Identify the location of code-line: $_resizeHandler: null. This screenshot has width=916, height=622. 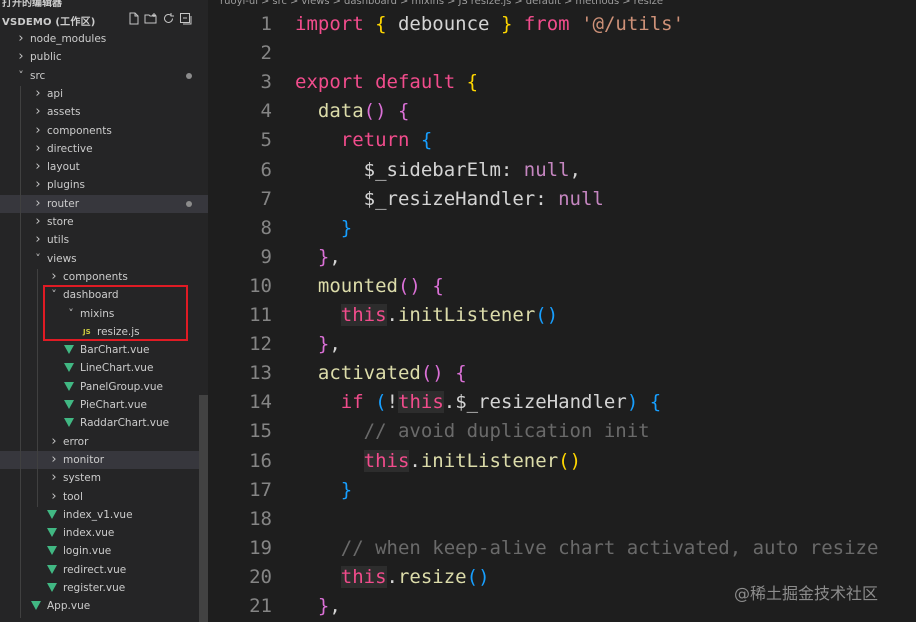
(449, 199).